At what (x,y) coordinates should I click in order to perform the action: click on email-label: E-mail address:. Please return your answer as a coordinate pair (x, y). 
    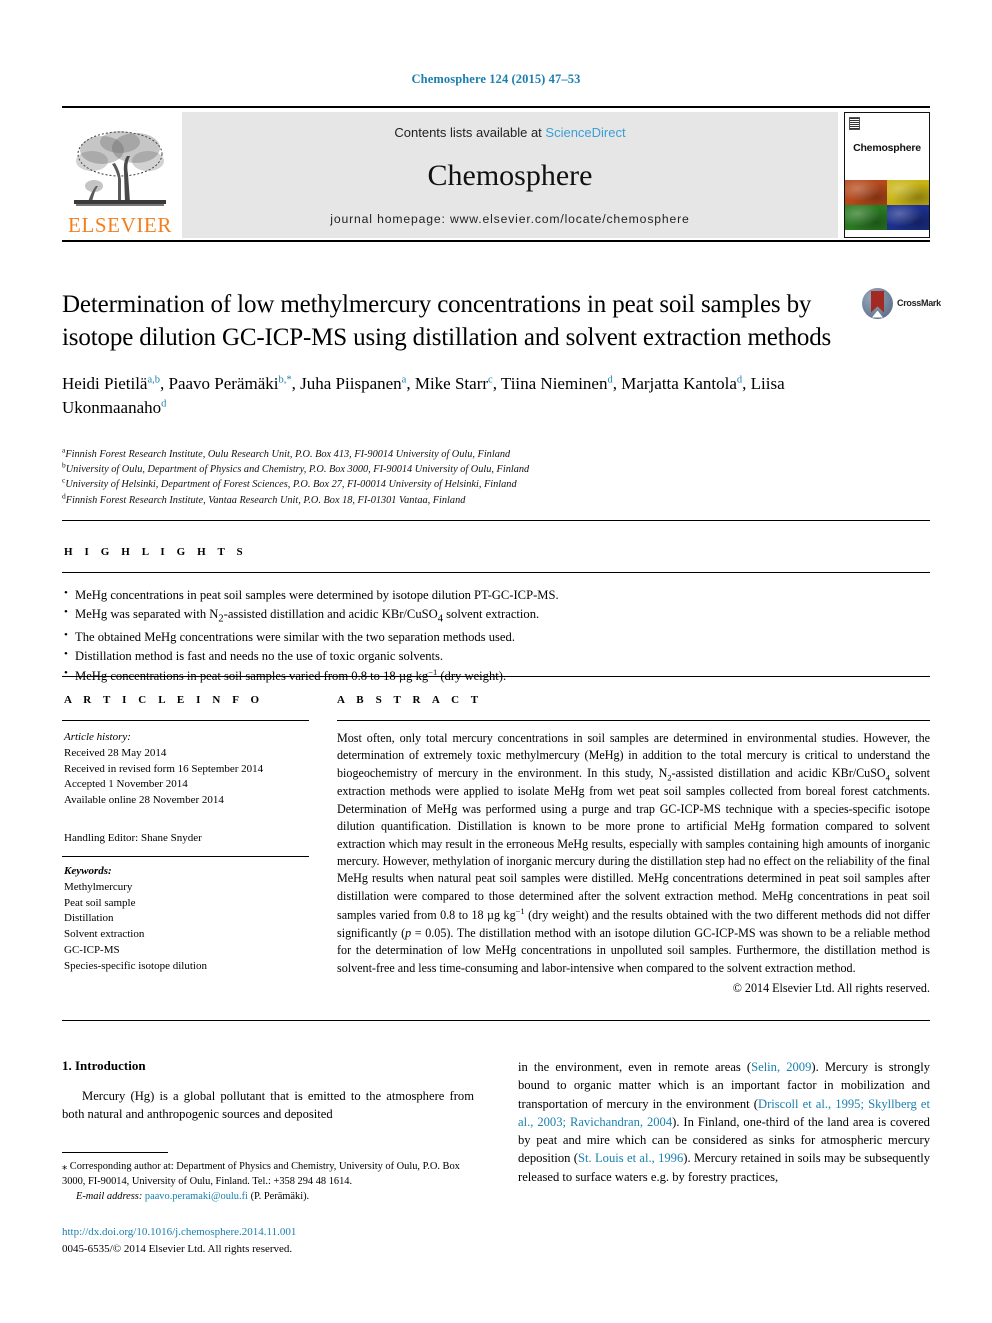
    Looking at the image, I should click on (109, 1196).